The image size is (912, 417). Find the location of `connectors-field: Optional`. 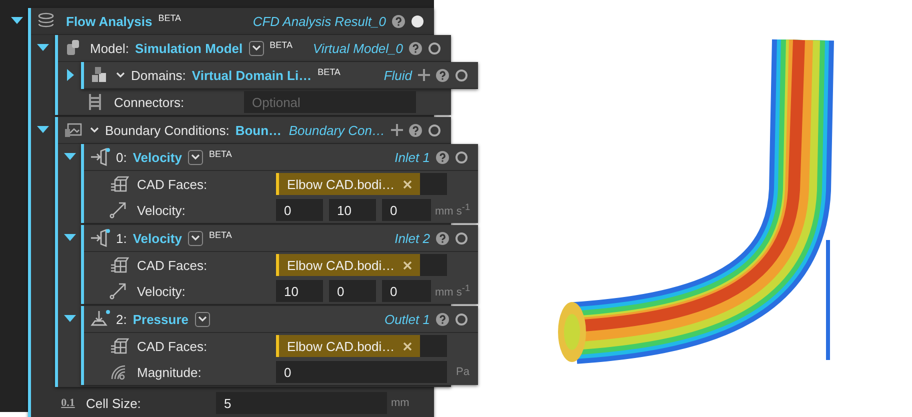

connectors-field: Optional is located at coordinates (330, 102).